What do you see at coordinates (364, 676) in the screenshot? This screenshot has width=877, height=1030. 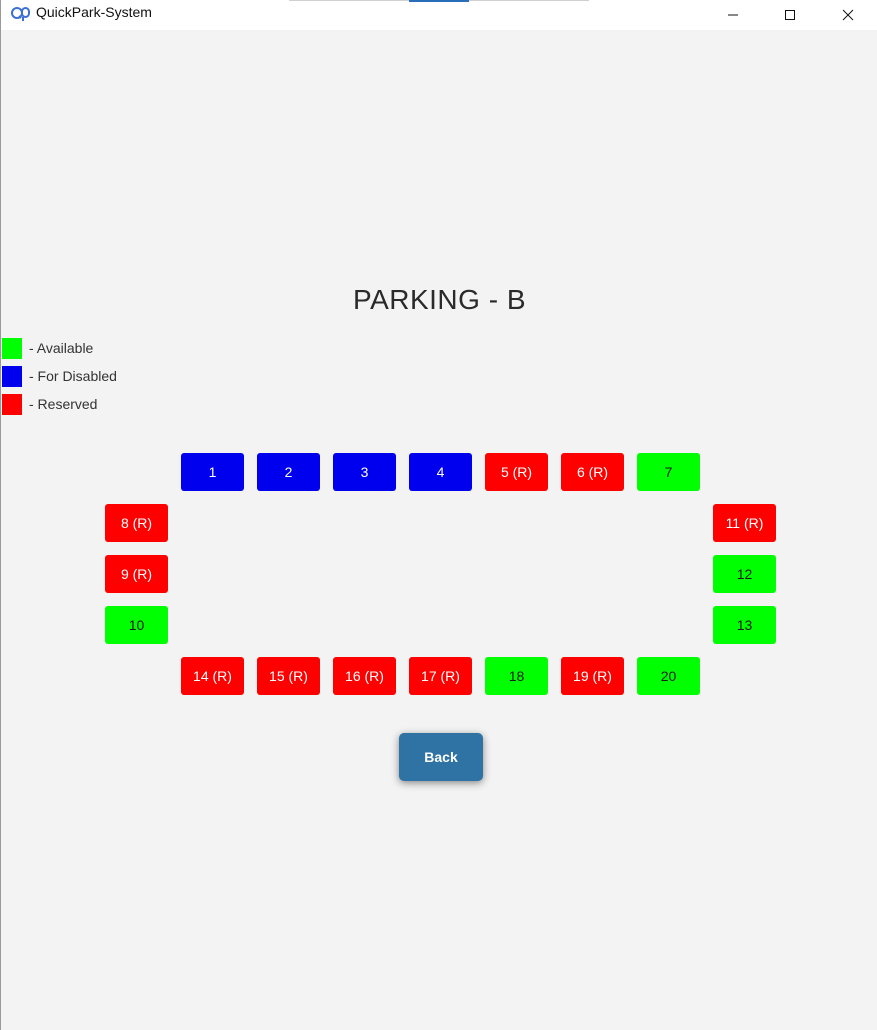 I see `parking-spot-16: 16 (R)` at bounding box center [364, 676].